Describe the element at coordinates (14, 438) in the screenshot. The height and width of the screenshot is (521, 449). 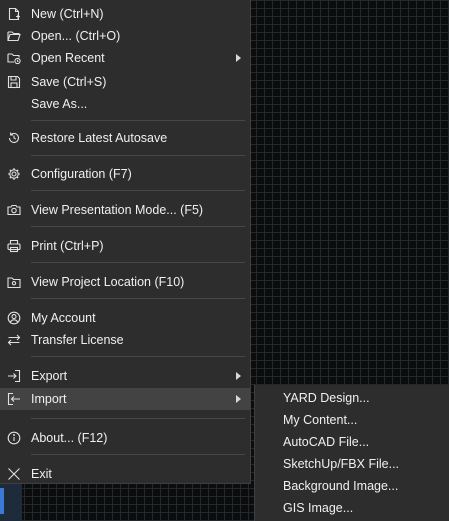
I see `info-icon` at that location.